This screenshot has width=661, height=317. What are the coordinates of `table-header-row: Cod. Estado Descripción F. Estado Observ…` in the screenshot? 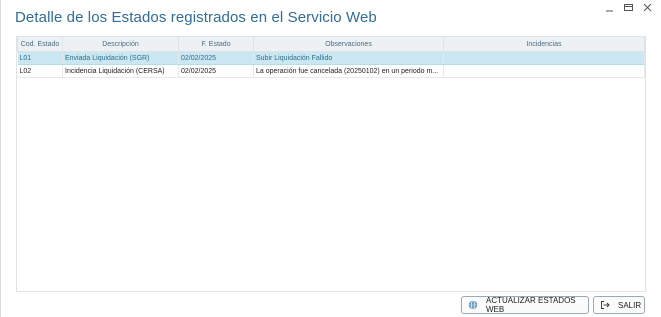 It's located at (331, 44).